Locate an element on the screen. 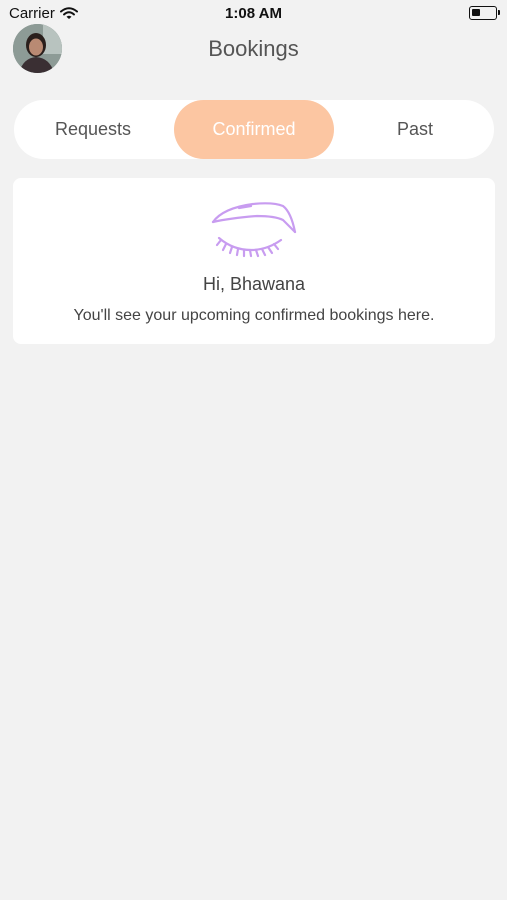 The height and width of the screenshot is (900, 507). tab-confirmed: Confirmed is located at coordinates (254, 129).